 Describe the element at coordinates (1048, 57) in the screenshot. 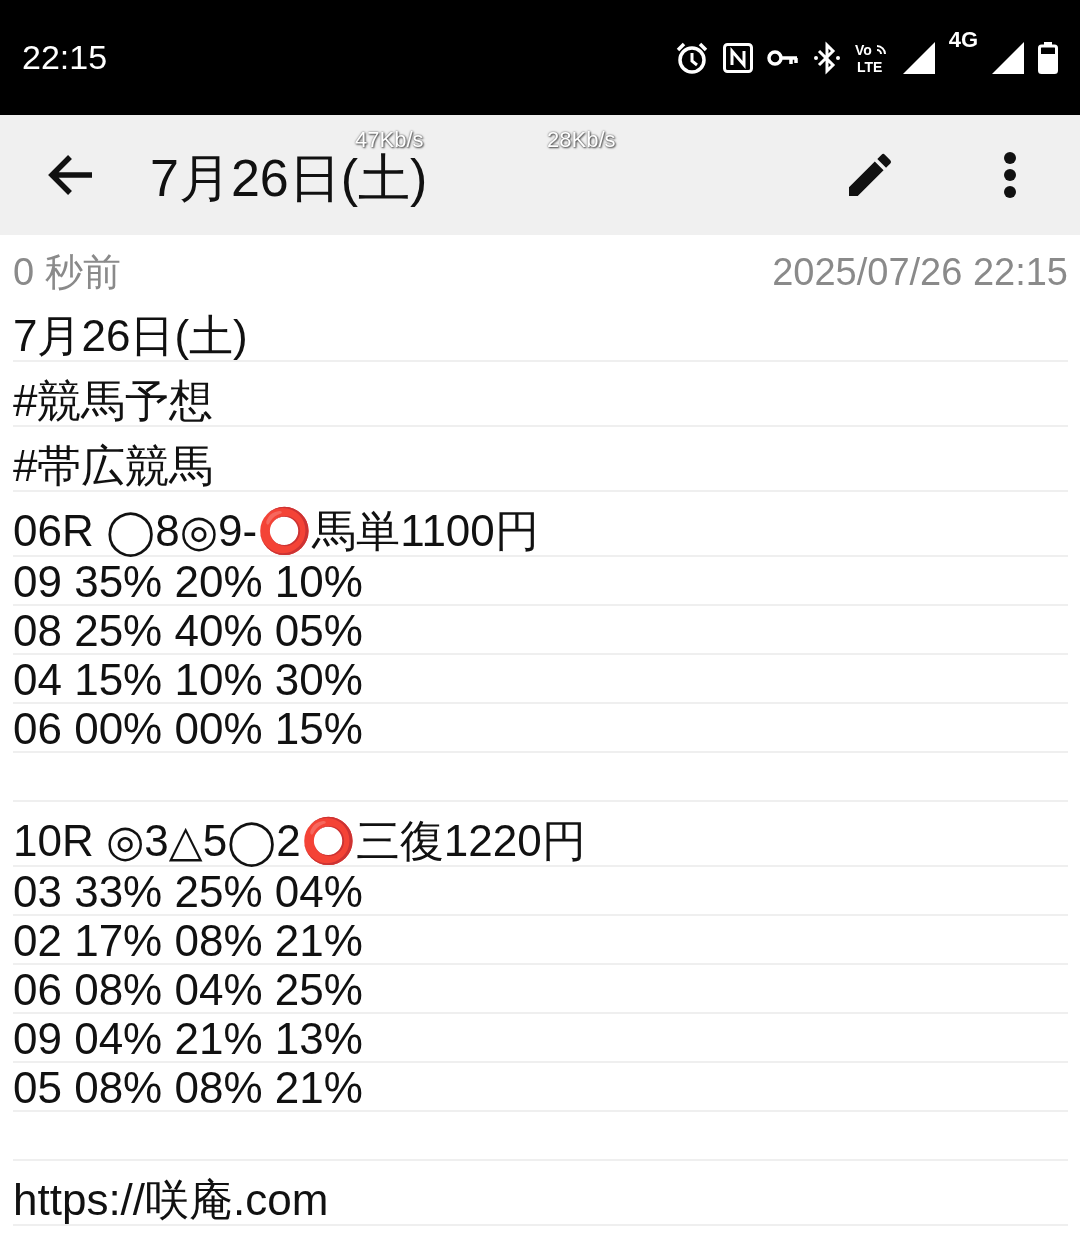

I see `battery-icon` at that location.